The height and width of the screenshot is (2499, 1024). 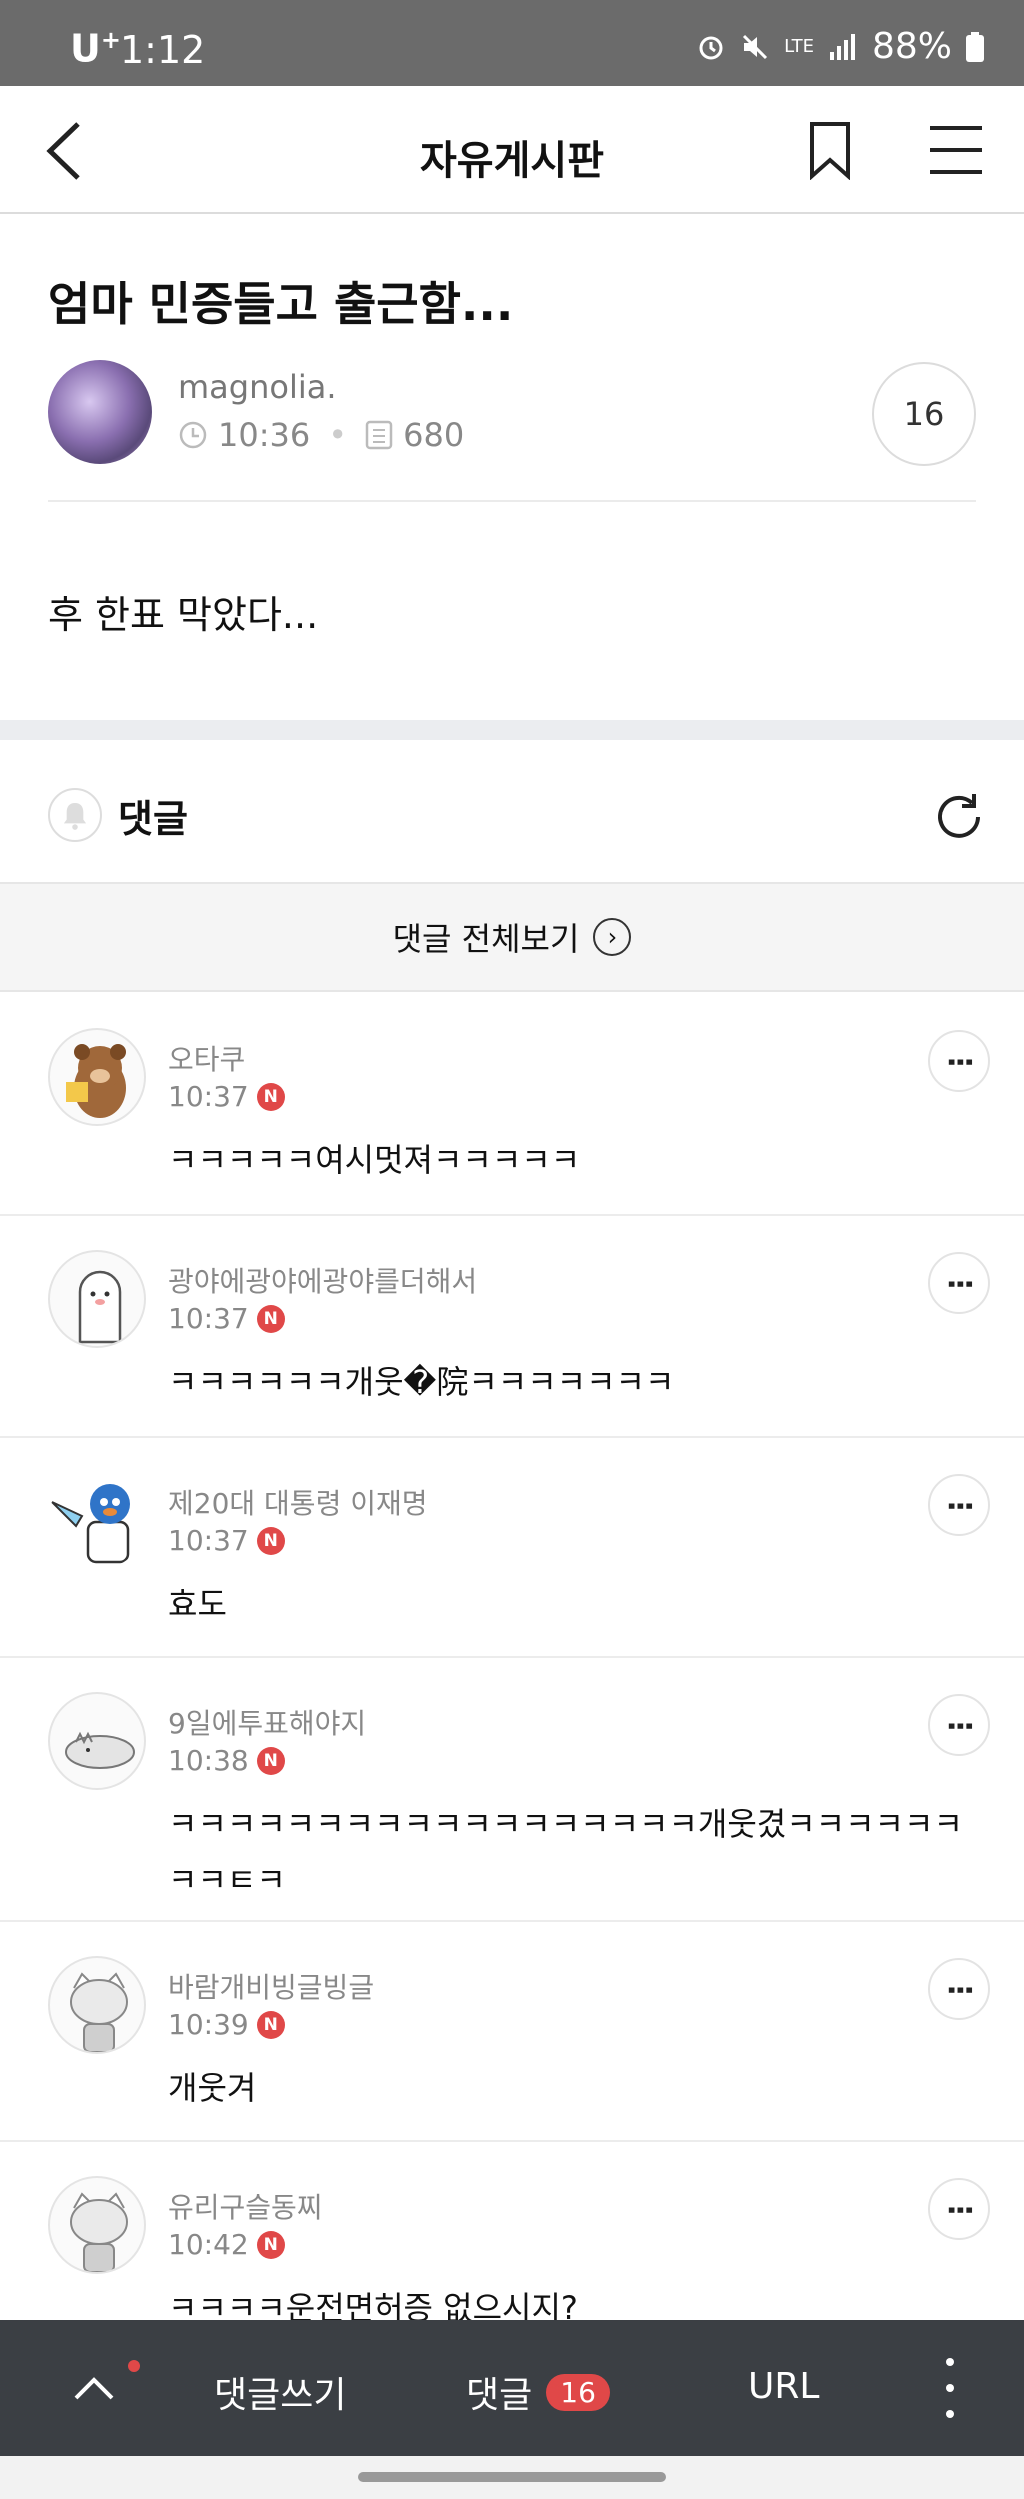 What do you see at coordinates (512, 2234) in the screenshot?
I see `comment-item: 유리구슬동찌 10:42 N ㅋㅋㅋㅋ운전면허증 없으시지? ⋮` at bounding box center [512, 2234].